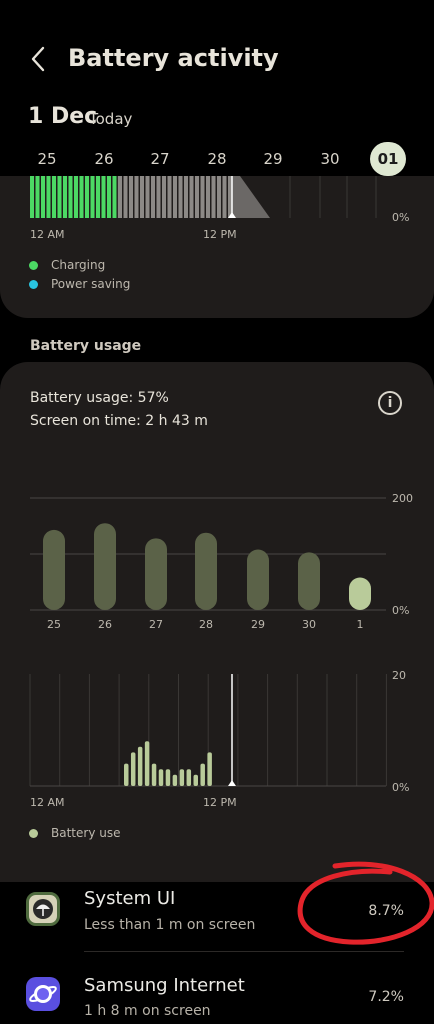  What do you see at coordinates (86, 346) in the screenshot?
I see `battery-usage-section-title: Battery usage` at bounding box center [86, 346].